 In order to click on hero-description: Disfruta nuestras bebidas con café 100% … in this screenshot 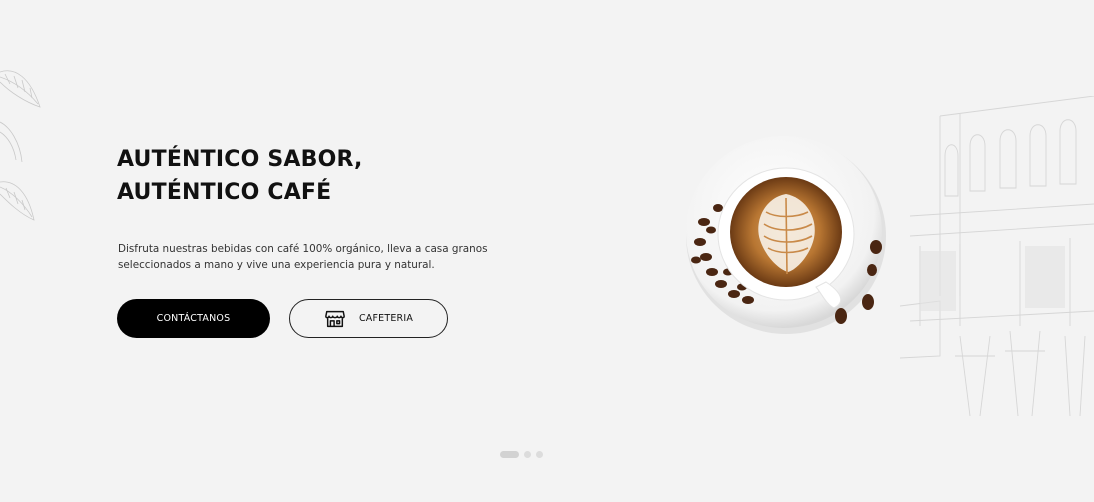, I will do `click(303, 257)`.